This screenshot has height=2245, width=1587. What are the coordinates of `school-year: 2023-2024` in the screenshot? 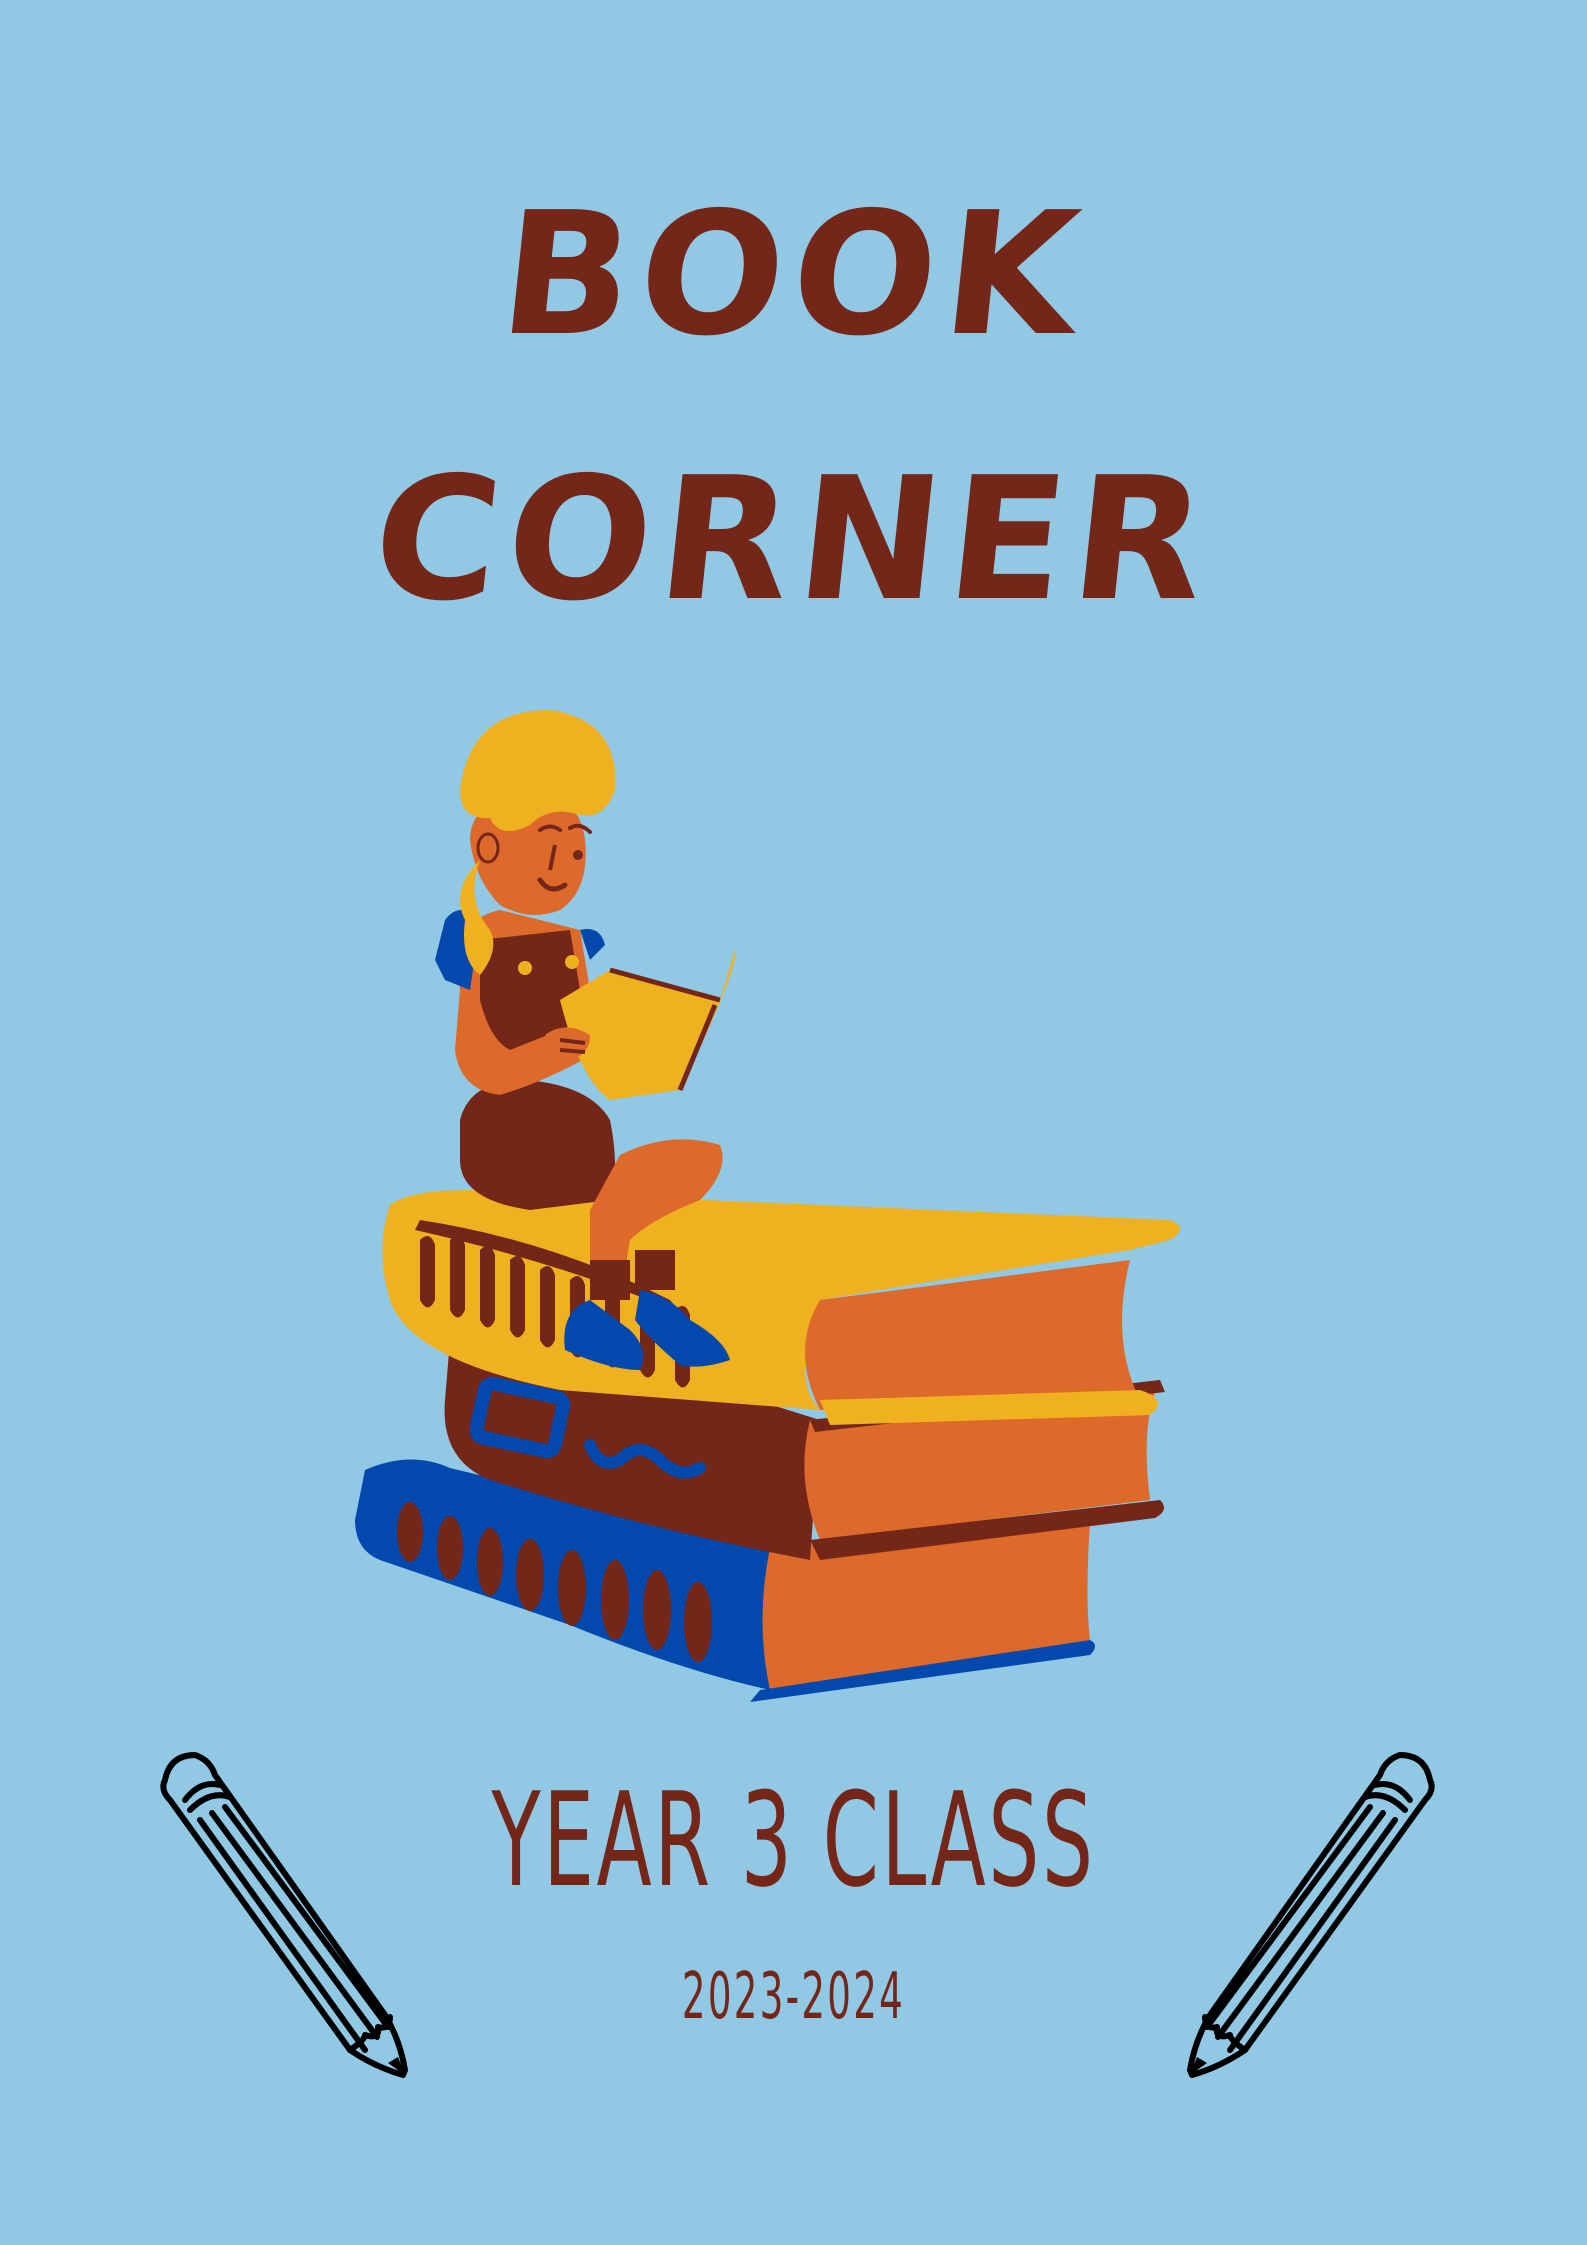 It's located at (793, 1997).